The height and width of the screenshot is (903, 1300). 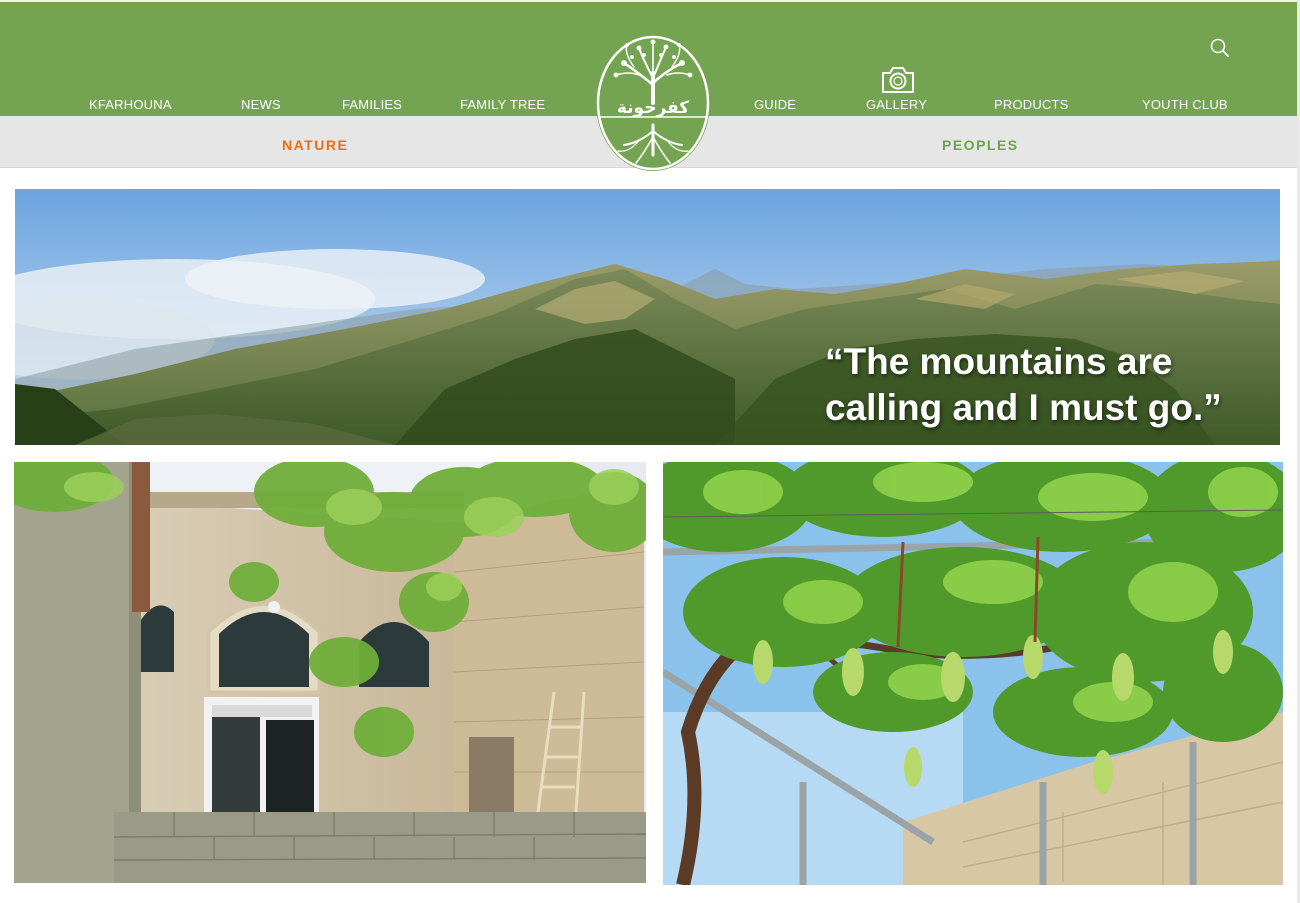 What do you see at coordinates (261, 104) in the screenshot?
I see `nav-item-news: NEWS` at bounding box center [261, 104].